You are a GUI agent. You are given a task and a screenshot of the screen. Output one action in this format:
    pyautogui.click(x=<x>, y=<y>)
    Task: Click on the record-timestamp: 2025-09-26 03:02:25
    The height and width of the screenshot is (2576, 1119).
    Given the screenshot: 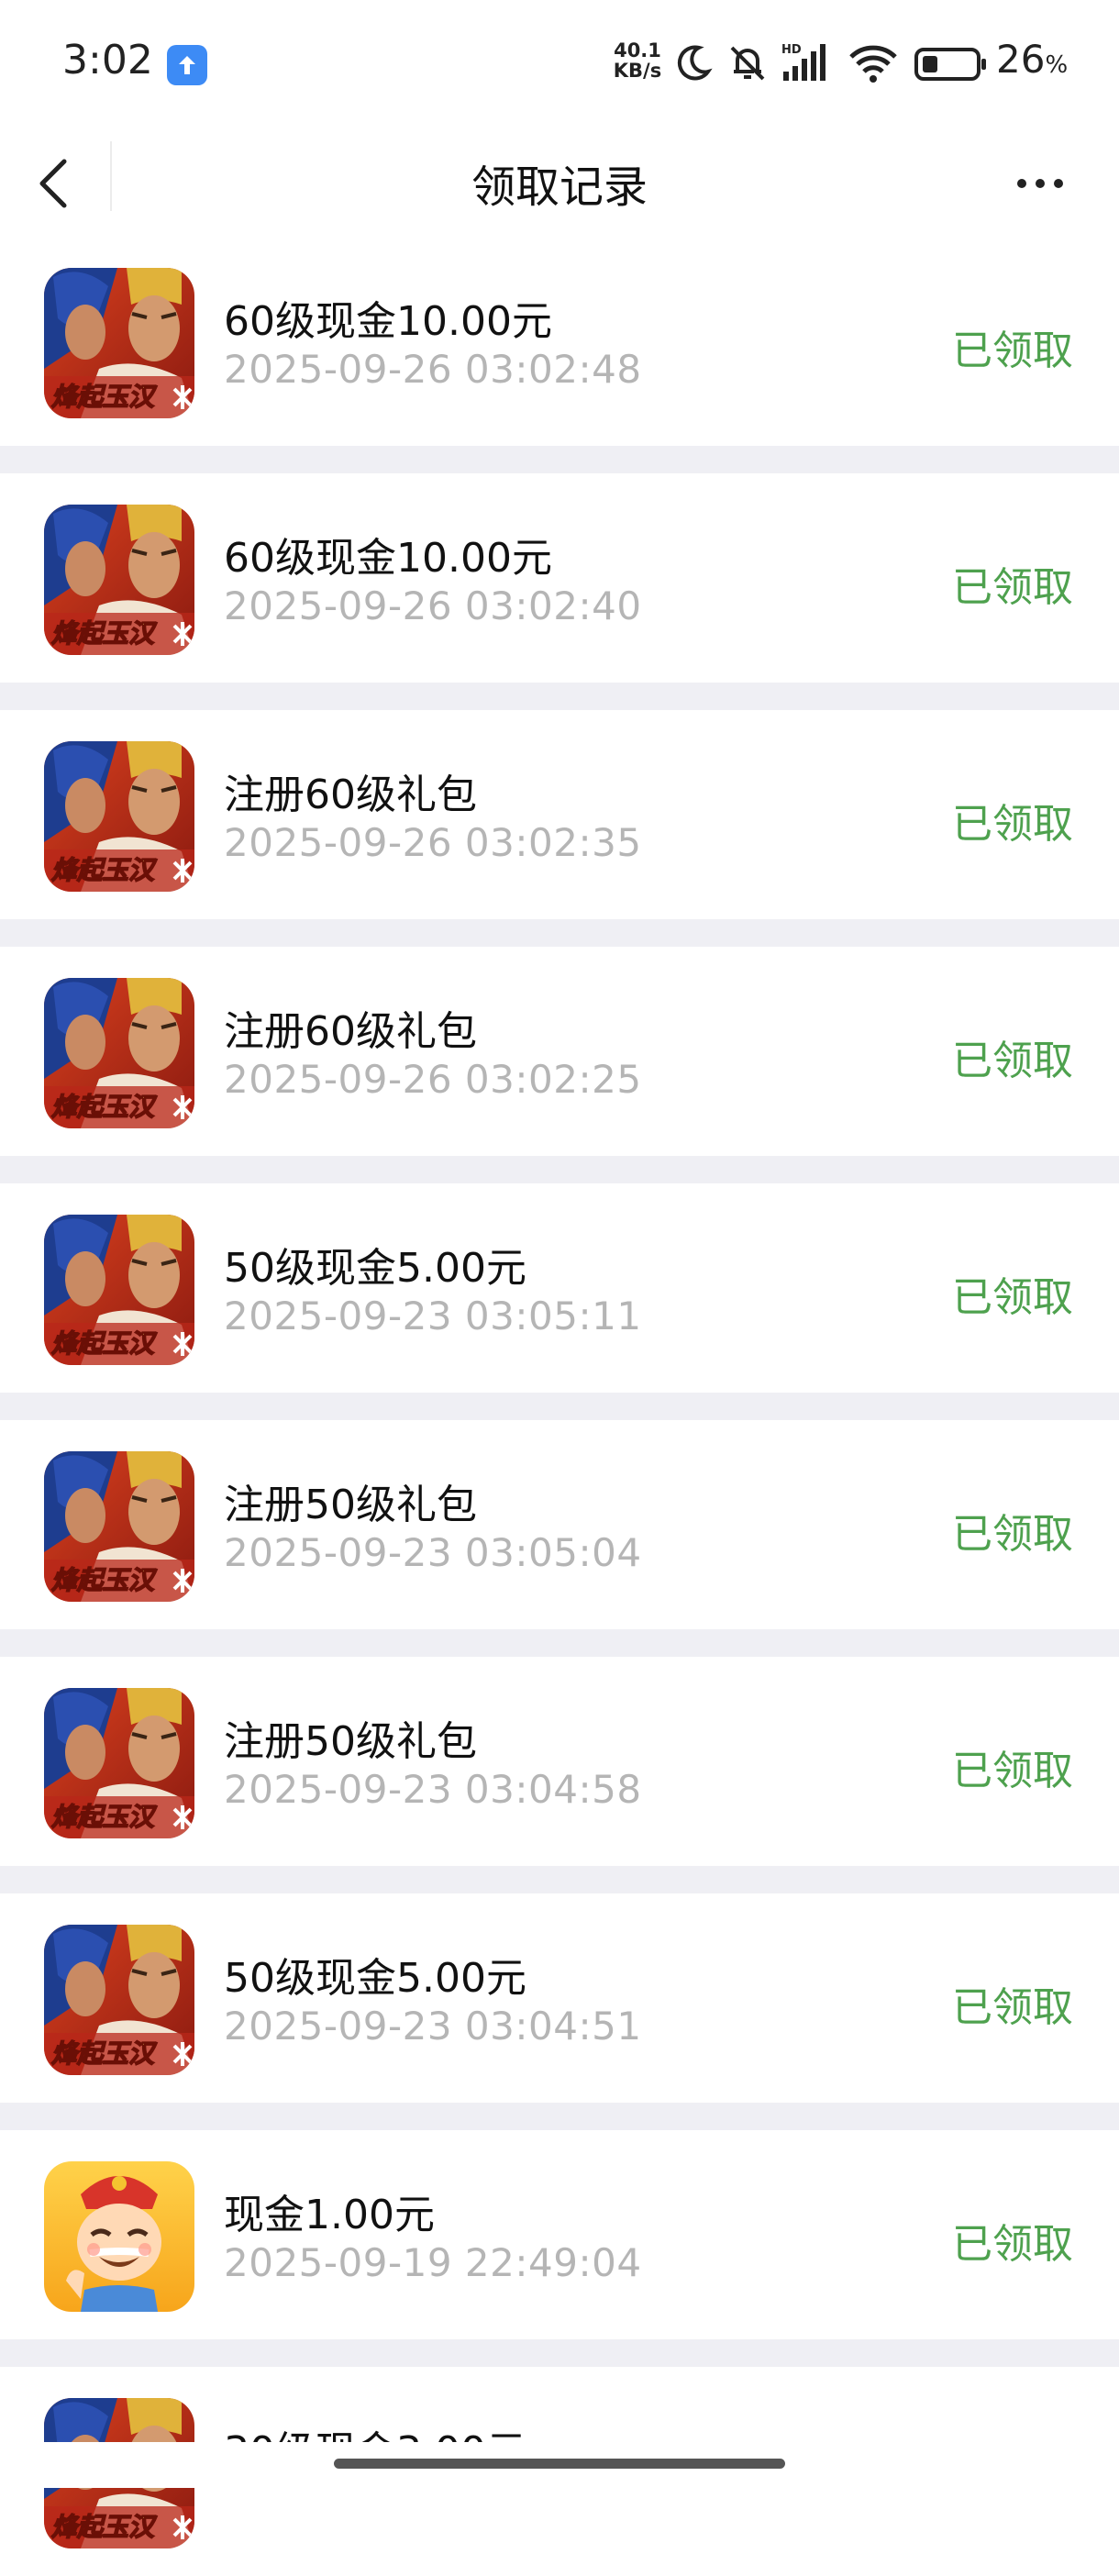 What is the action you would take?
    pyautogui.click(x=433, y=1079)
    